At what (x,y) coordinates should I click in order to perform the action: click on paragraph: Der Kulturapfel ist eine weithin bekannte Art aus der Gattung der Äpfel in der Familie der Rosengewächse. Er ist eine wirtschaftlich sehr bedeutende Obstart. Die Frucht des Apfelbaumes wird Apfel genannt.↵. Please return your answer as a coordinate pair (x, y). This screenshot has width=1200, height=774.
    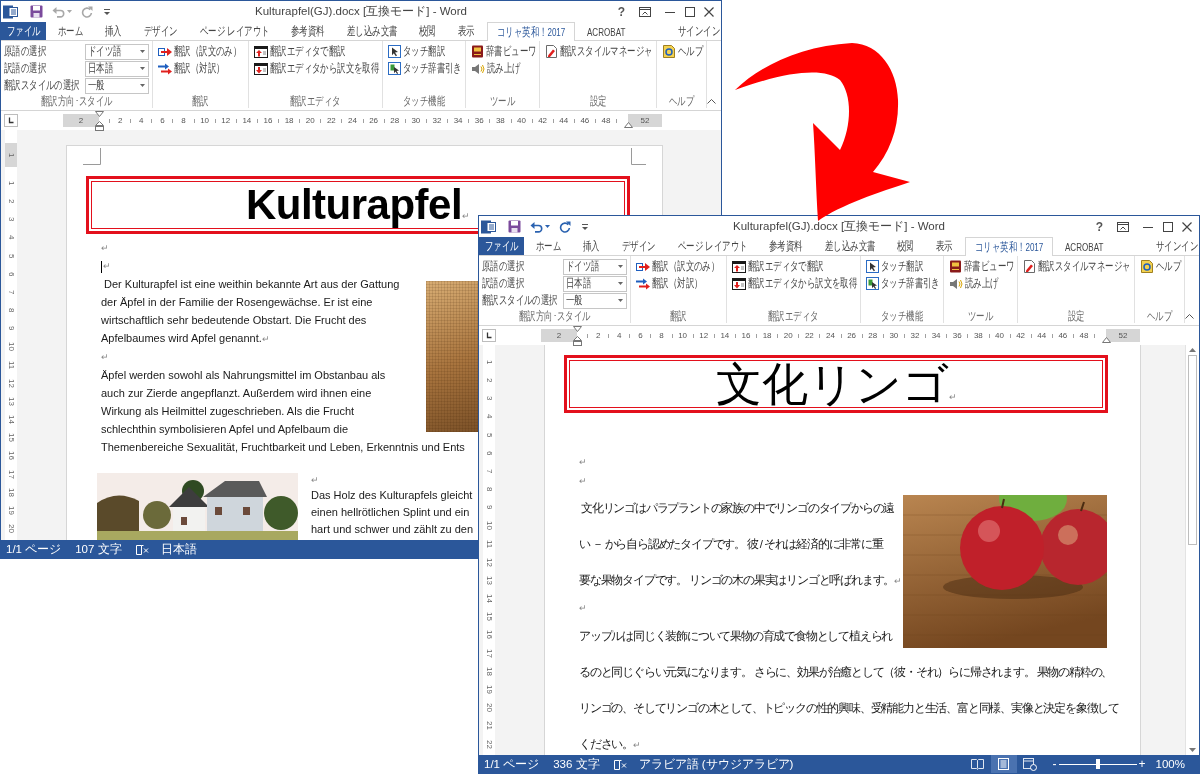
    Looking at the image, I should click on (251, 311).